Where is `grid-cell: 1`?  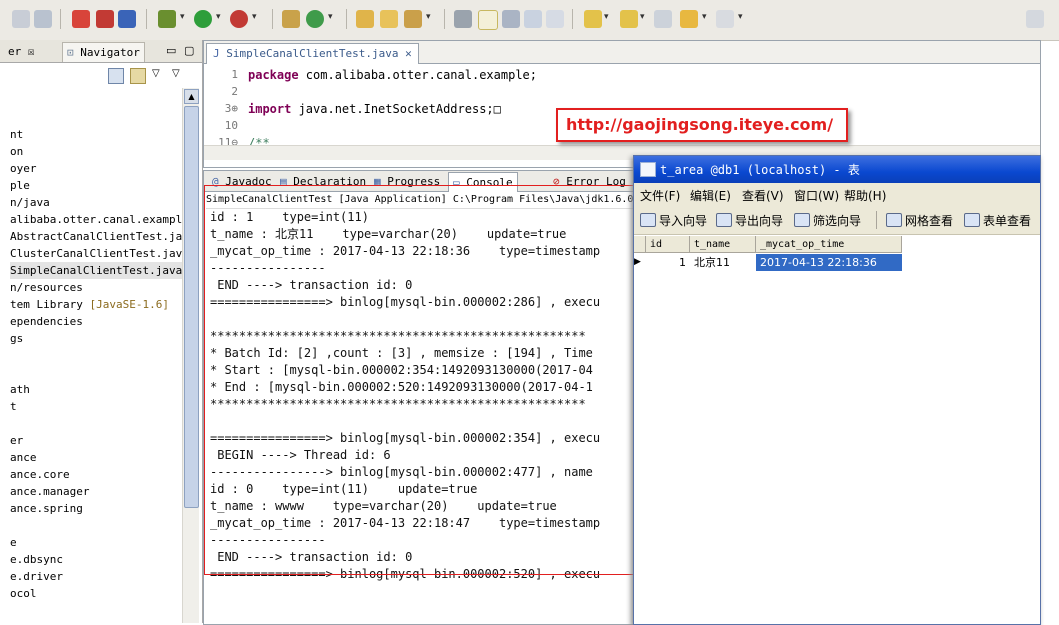
grid-cell: 1 is located at coordinates (668, 262).